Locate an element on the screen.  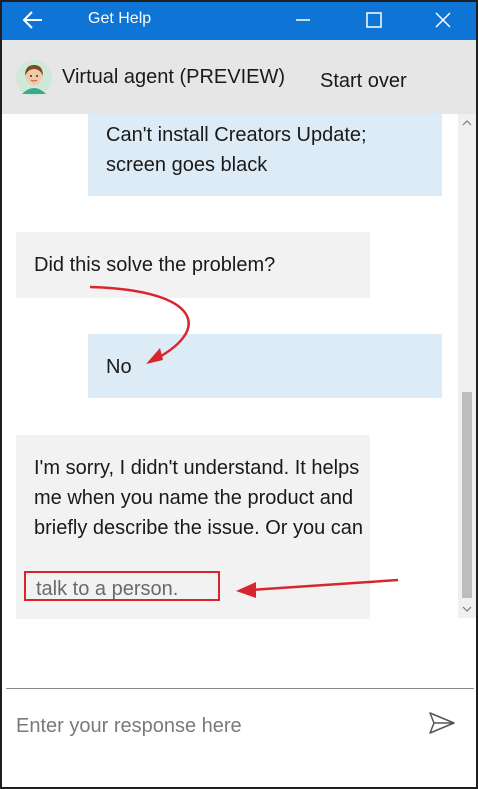
close-icon is located at coordinates (443, 20).